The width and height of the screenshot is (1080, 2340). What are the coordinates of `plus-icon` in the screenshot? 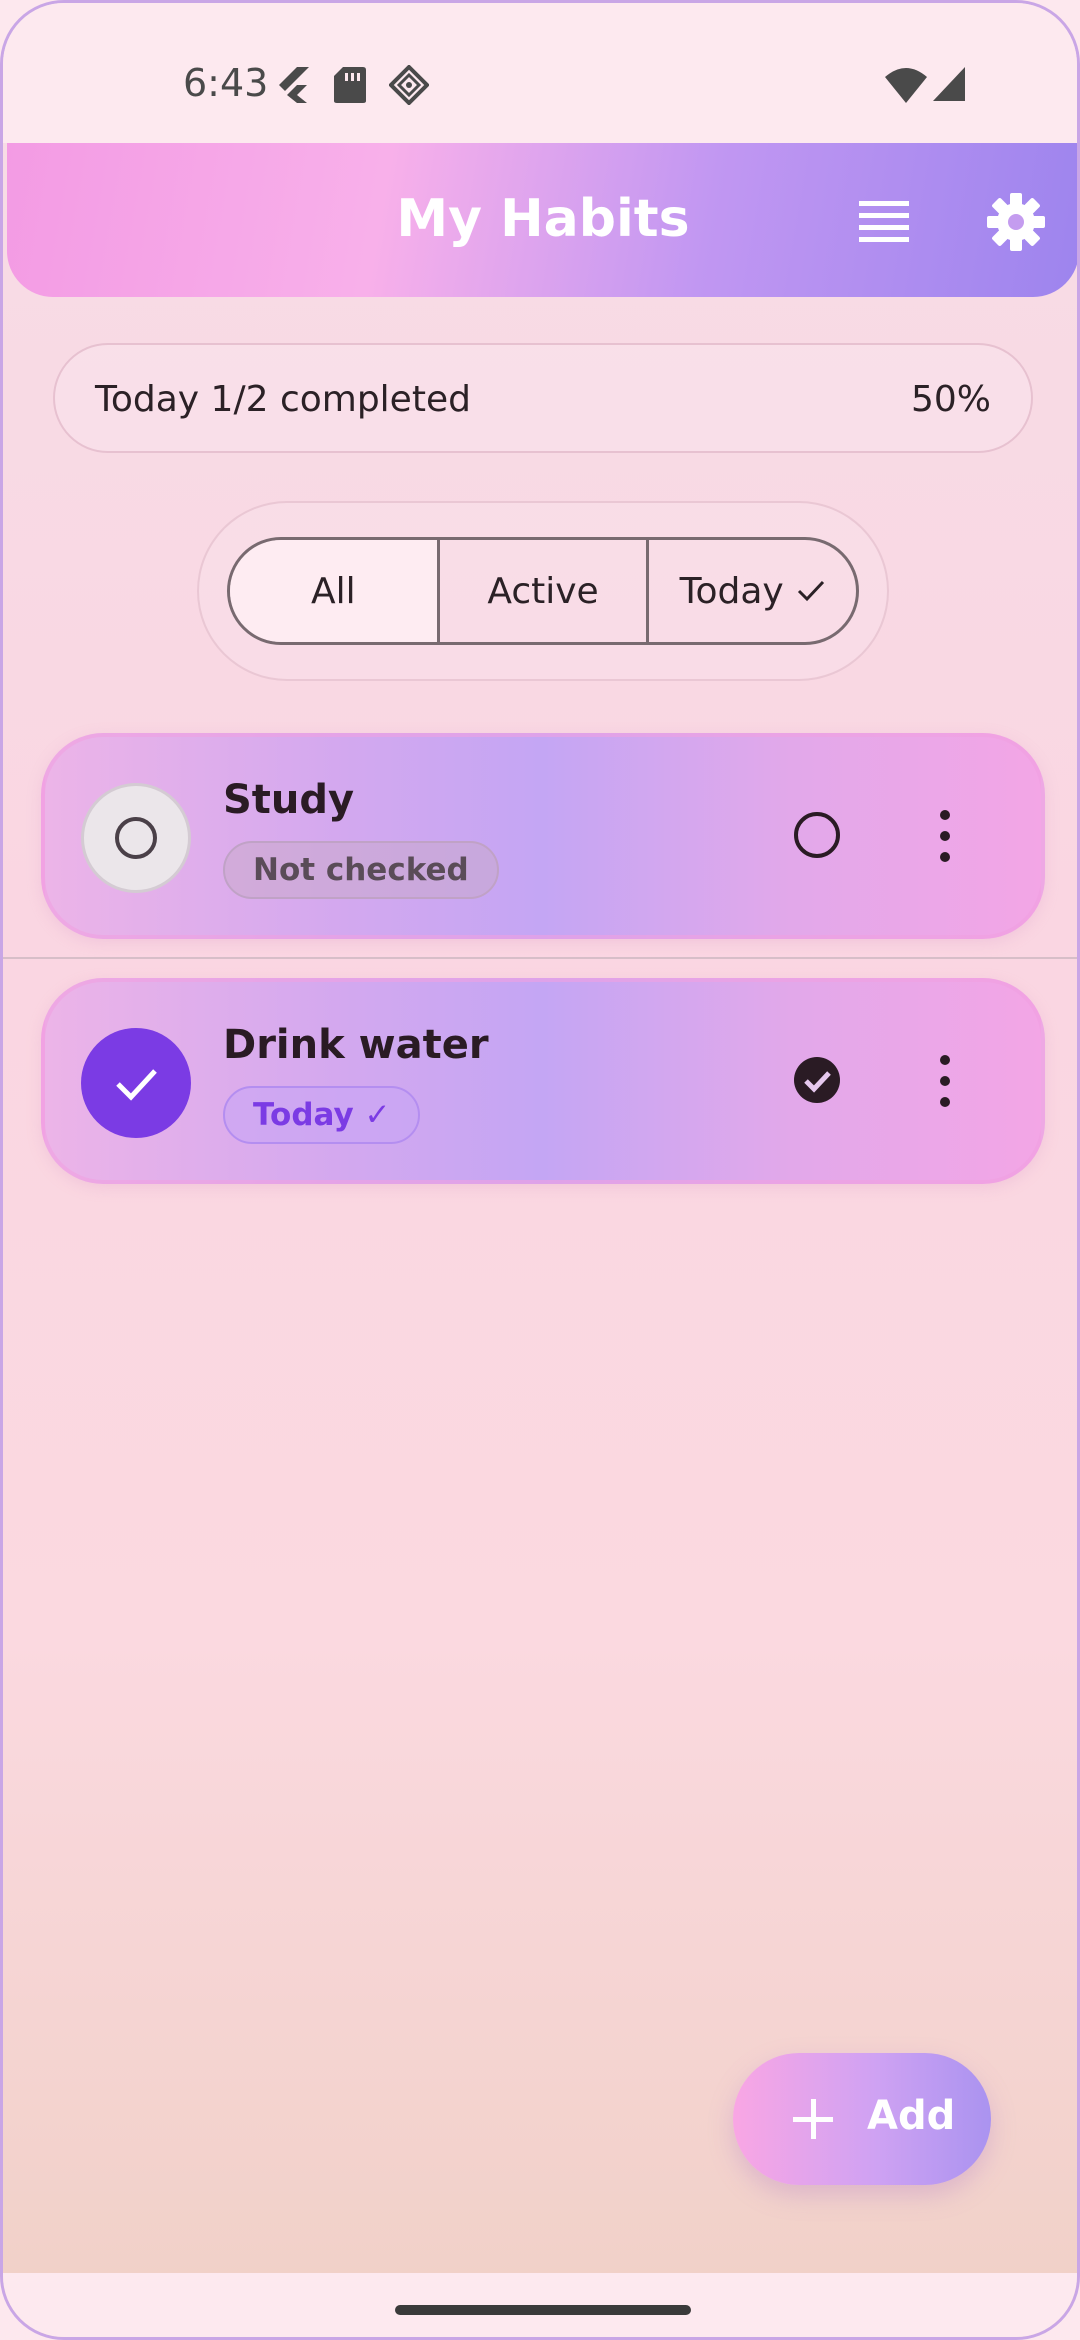 It's located at (813, 2119).